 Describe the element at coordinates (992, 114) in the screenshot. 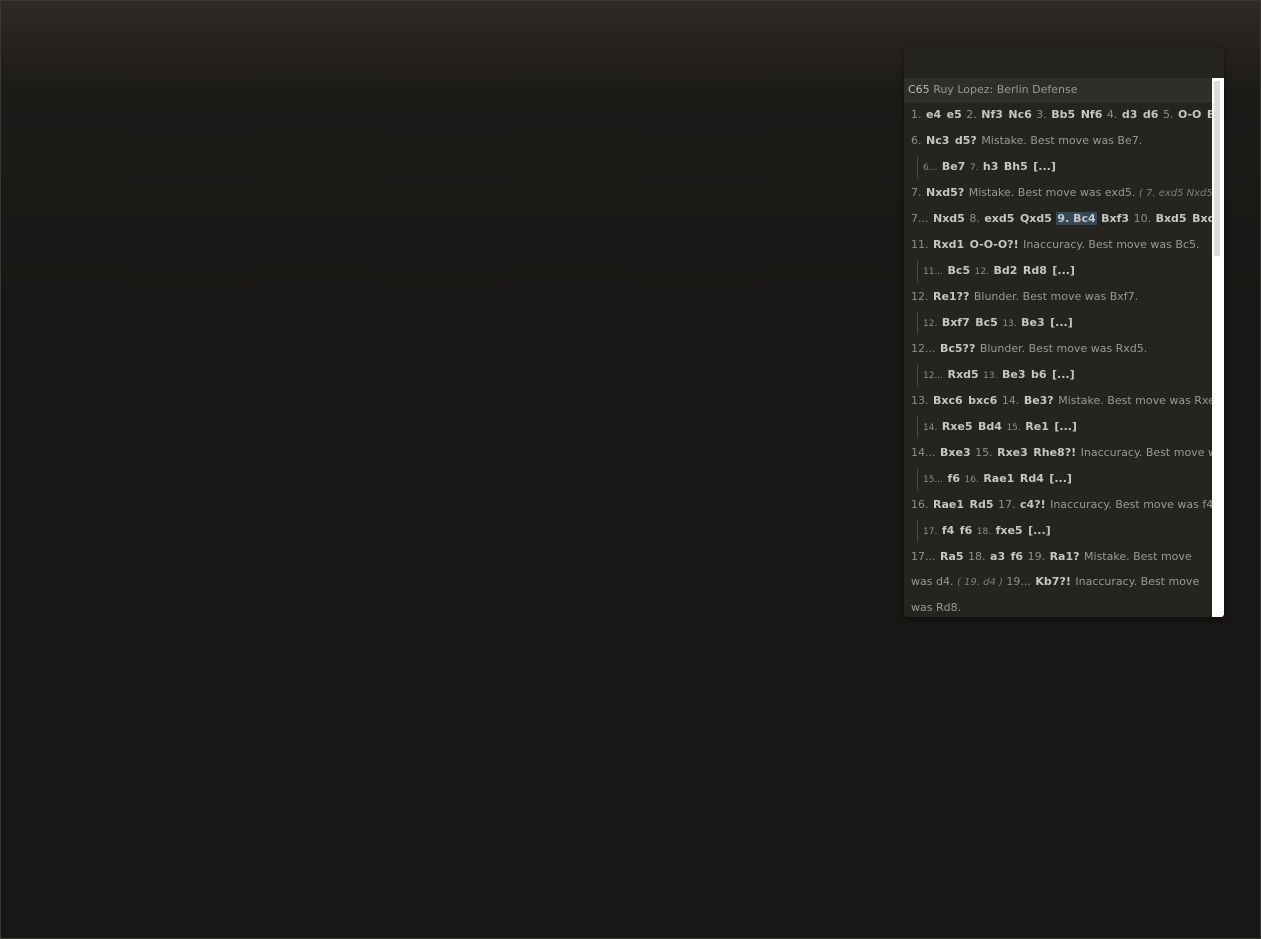

I see `move: Nf3` at that location.